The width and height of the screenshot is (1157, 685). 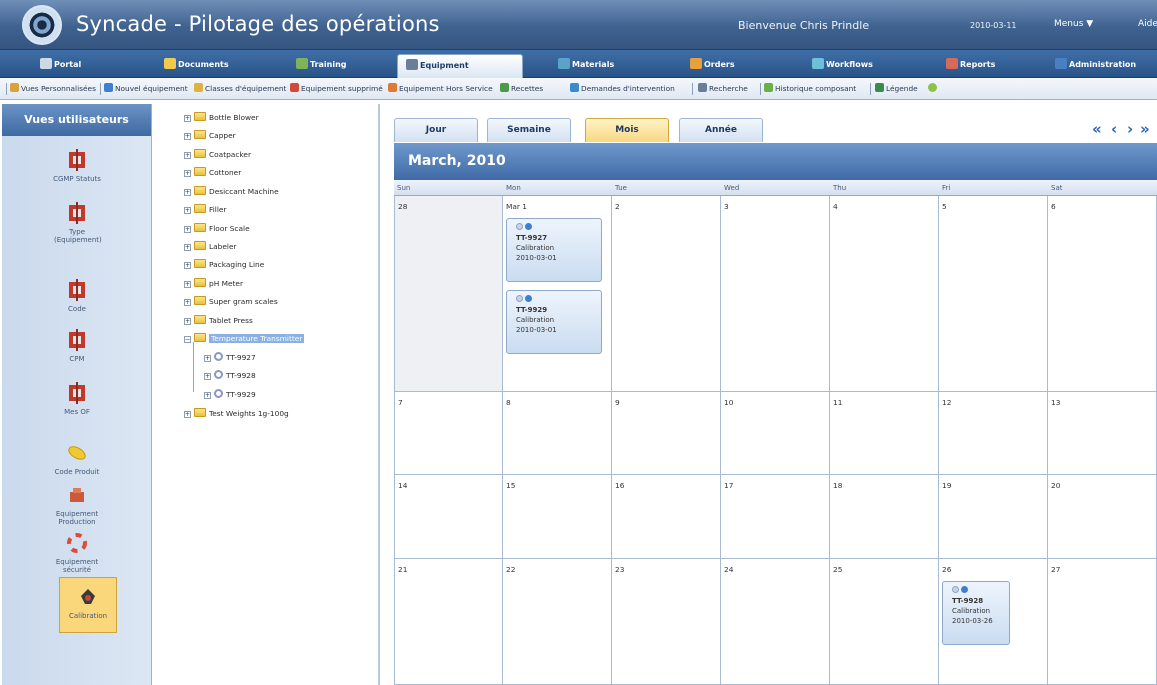 I want to click on next-icon: ›, so click(x=1130, y=129).